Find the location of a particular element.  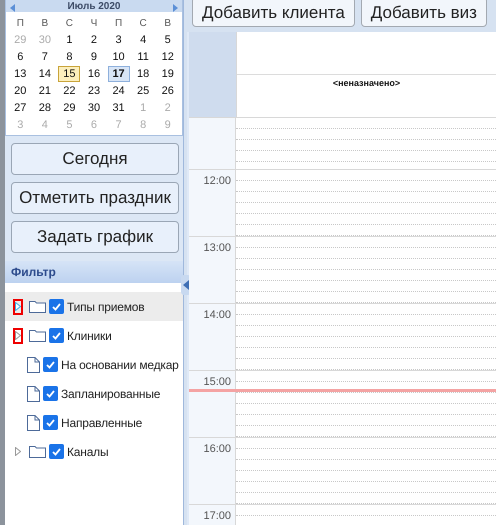

tree-item: Запланированные is located at coordinates (94, 393).